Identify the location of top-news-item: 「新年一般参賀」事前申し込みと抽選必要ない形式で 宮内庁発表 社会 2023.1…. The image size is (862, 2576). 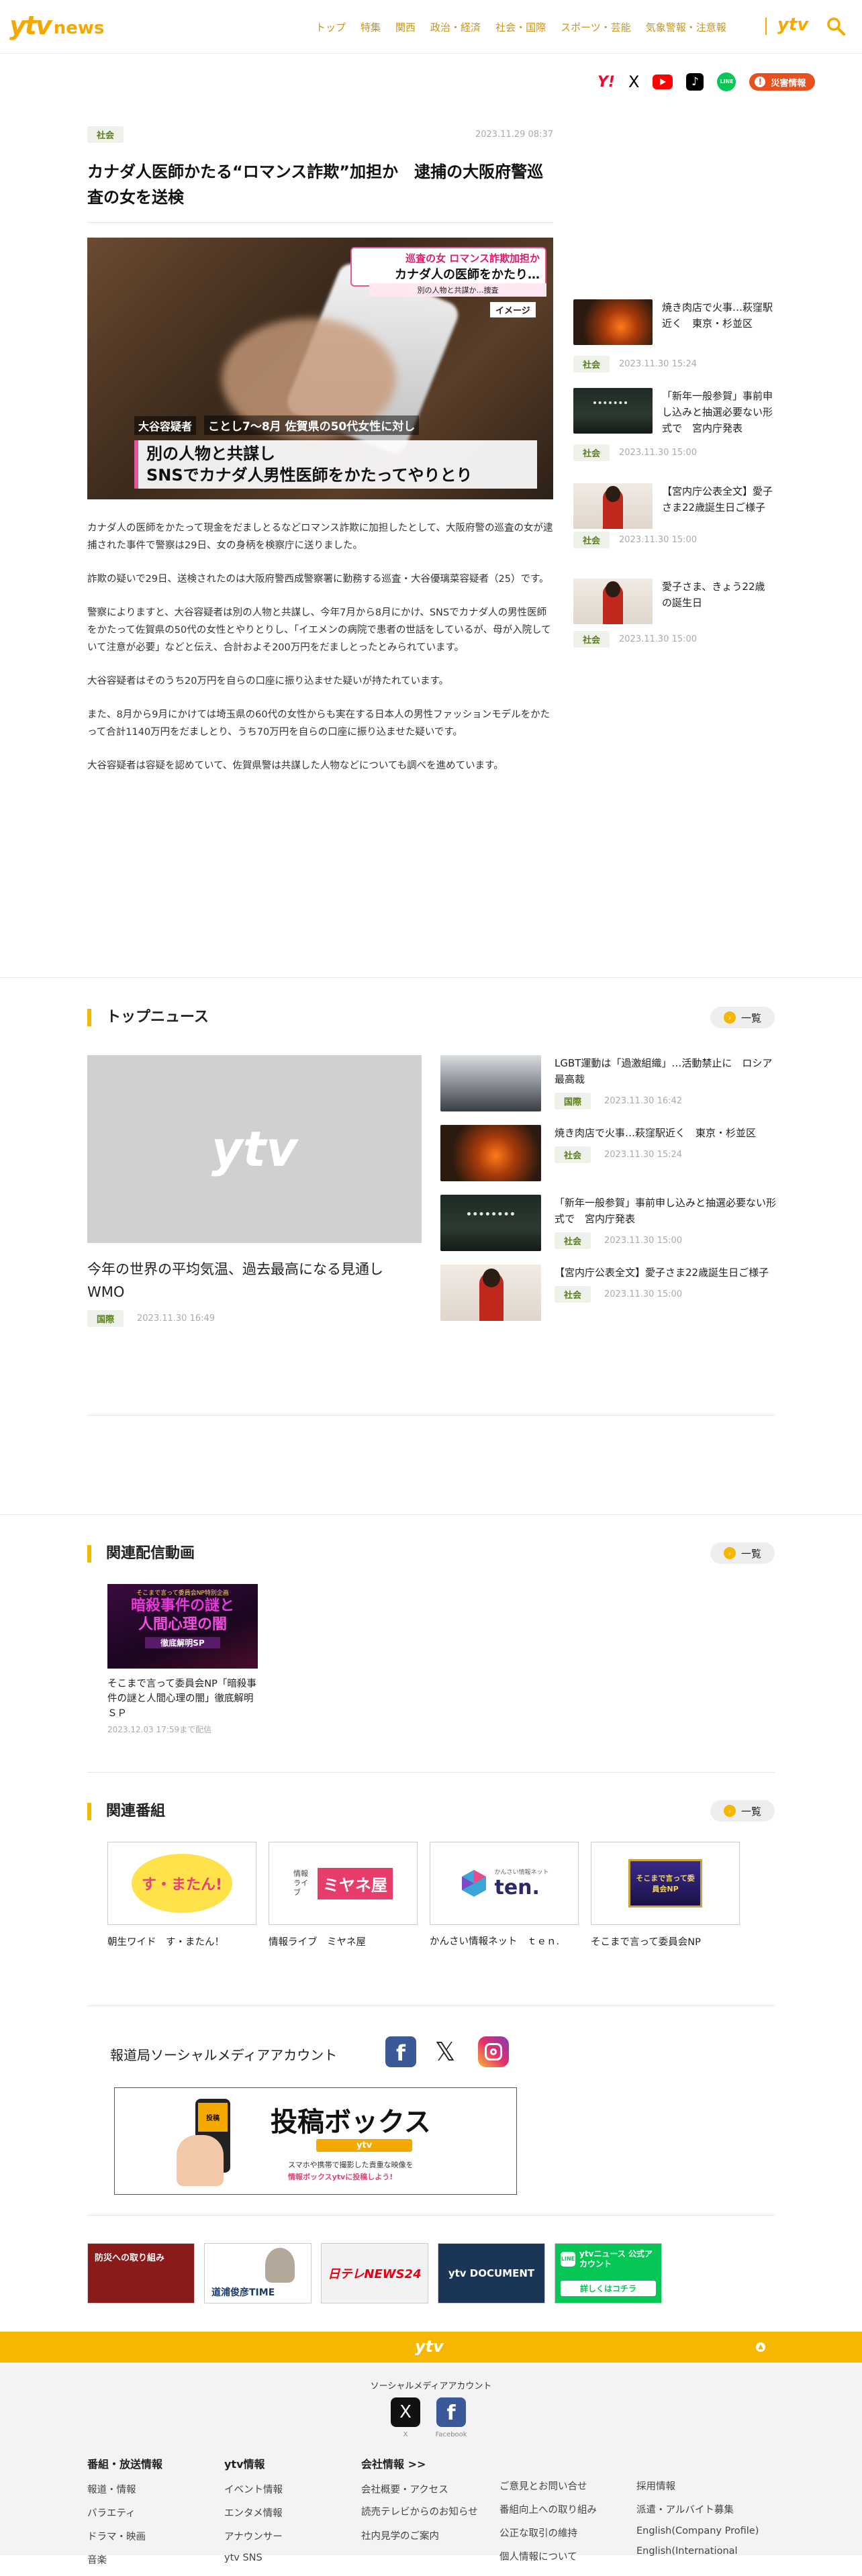
(608, 1223).